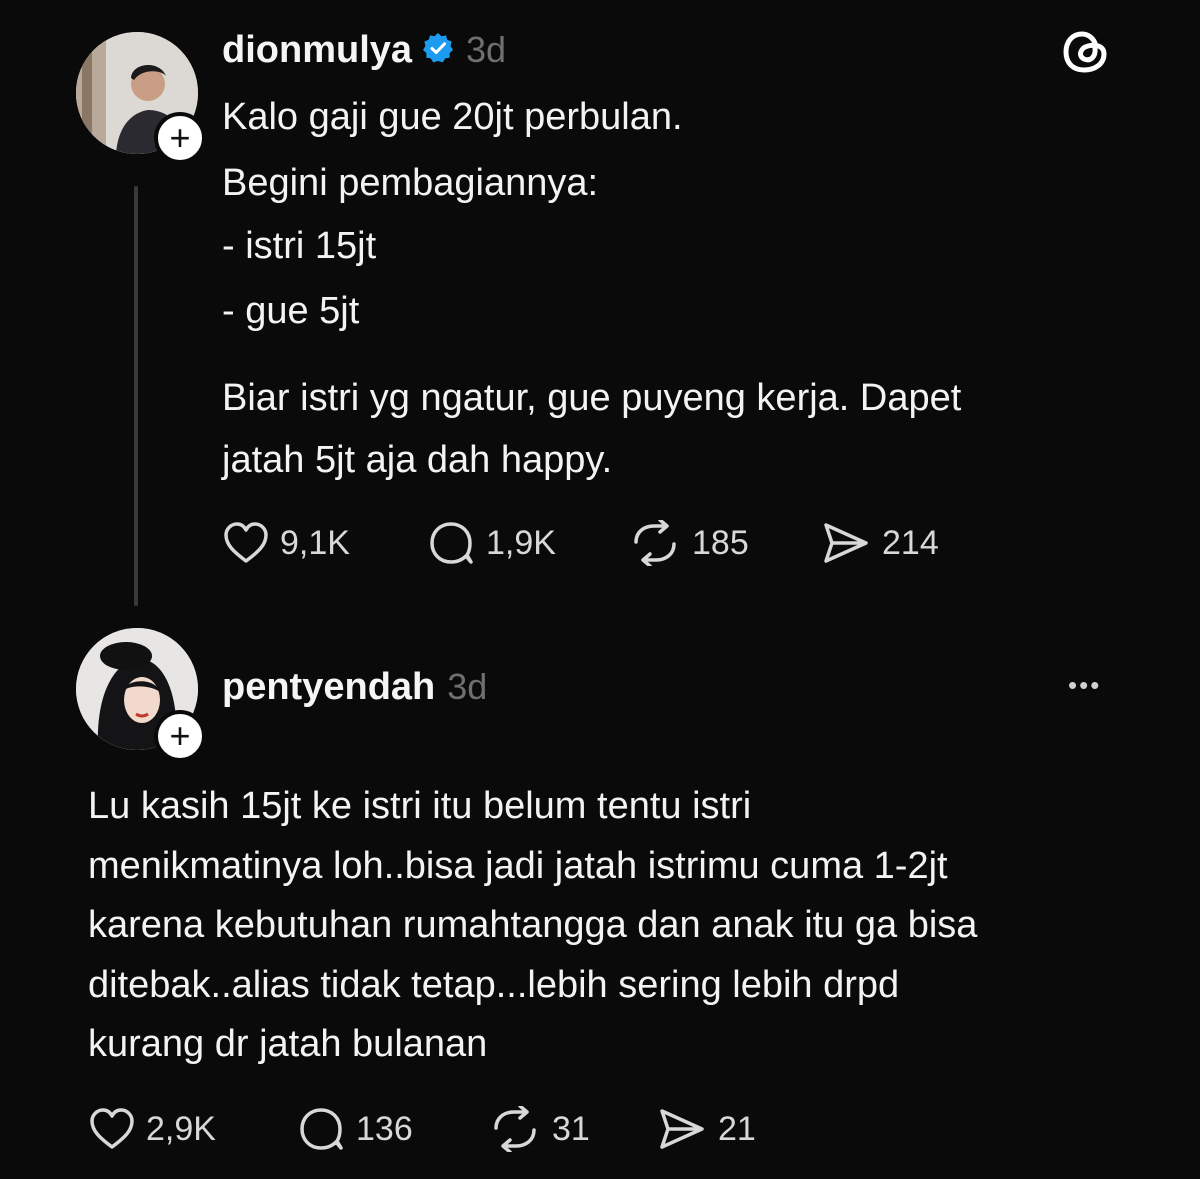  What do you see at coordinates (910, 542) in the screenshot?
I see `post1-share-count: 214` at bounding box center [910, 542].